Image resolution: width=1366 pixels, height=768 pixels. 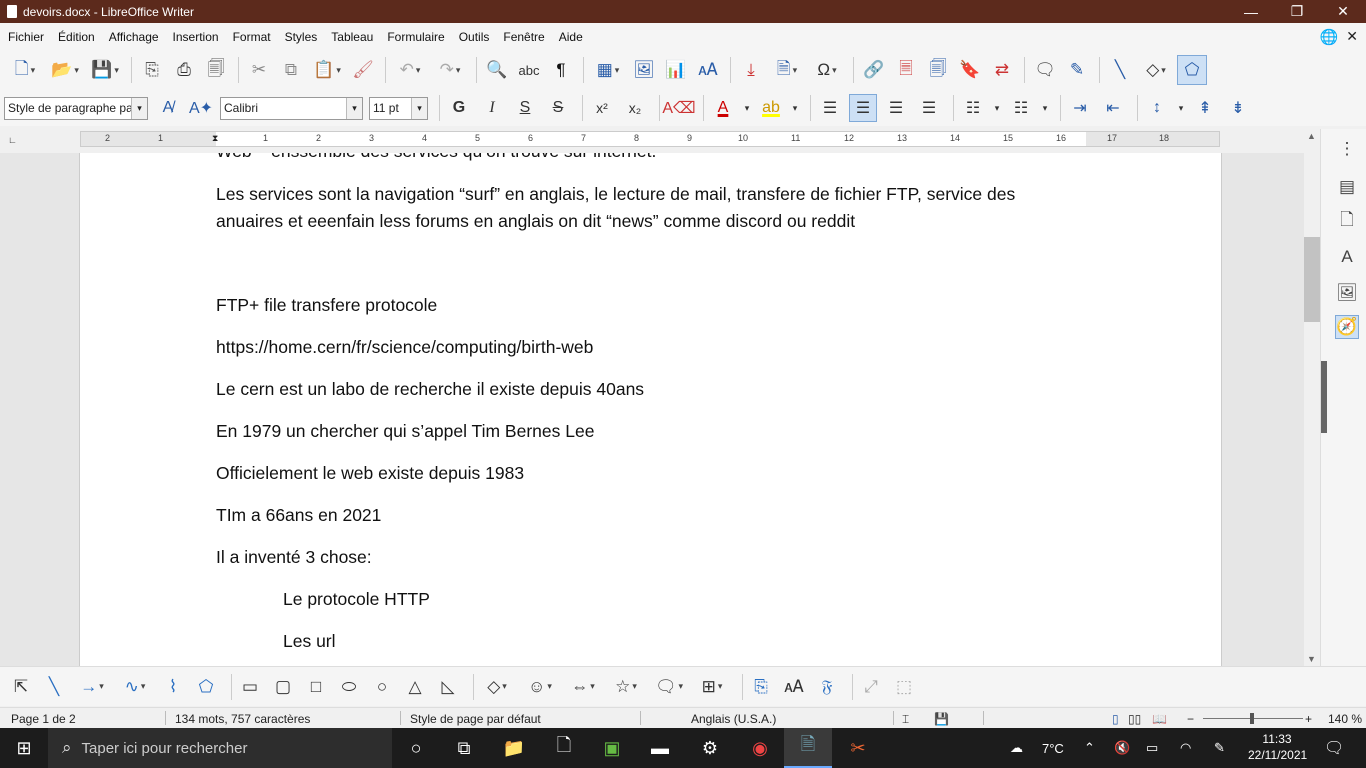 I want to click on print-icon: ⎙, so click(x=184, y=70).